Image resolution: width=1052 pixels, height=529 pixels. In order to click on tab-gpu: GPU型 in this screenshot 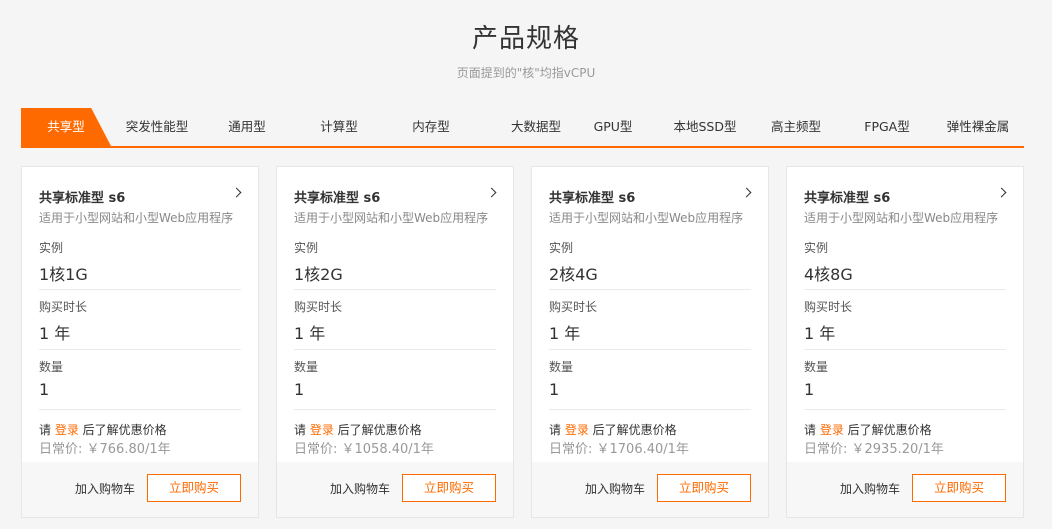, I will do `click(613, 127)`.